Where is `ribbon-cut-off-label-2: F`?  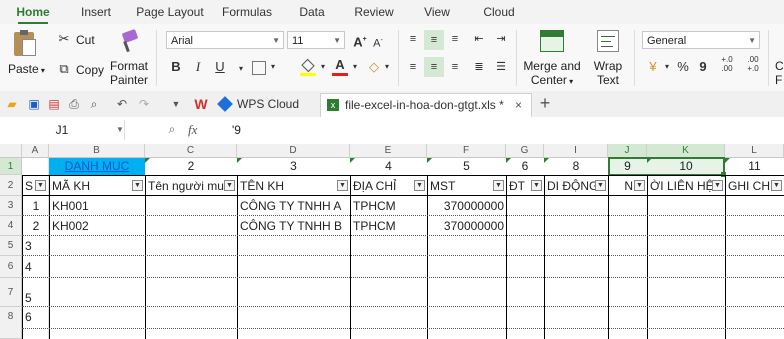 ribbon-cut-off-label-2: F is located at coordinates (778, 80).